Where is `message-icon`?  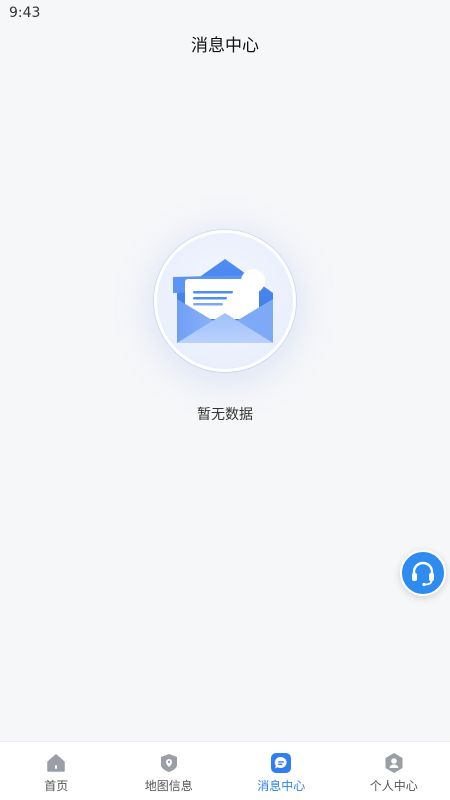
message-icon is located at coordinates (281, 763).